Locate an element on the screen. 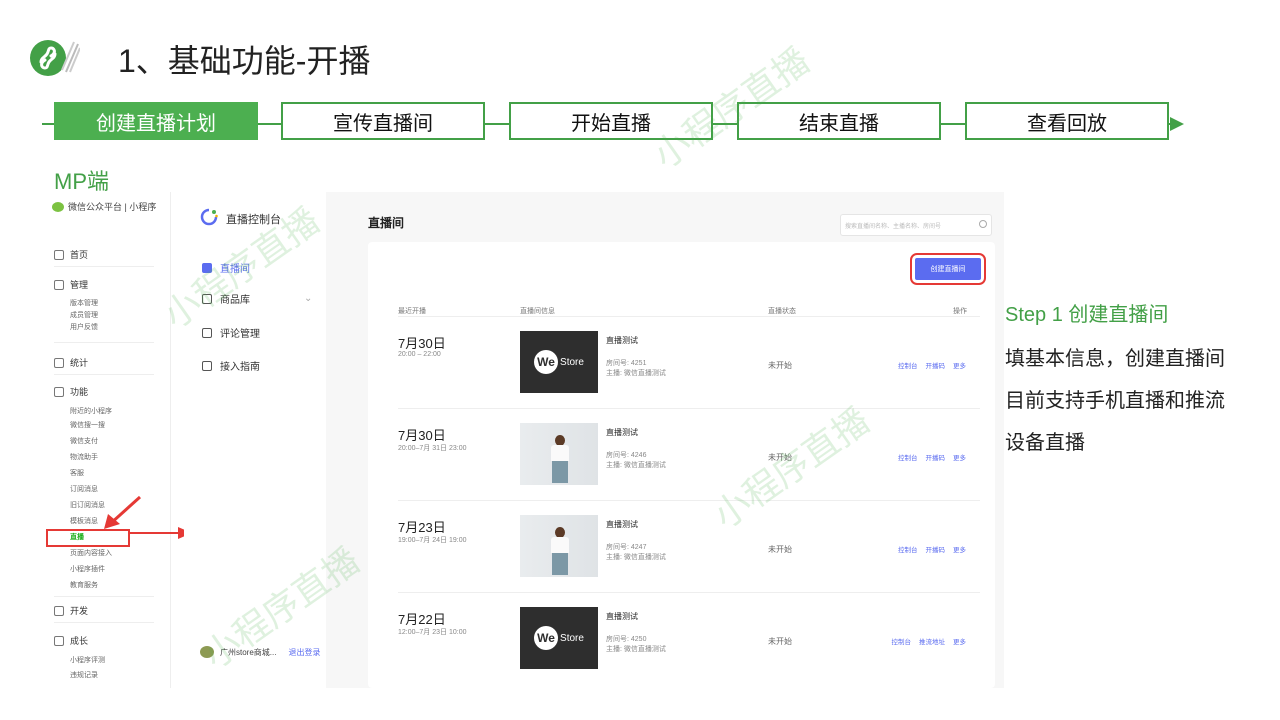 This screenshot has width=1280, height=720. col-status: 直播状态 is located at coordinates (782, 311).